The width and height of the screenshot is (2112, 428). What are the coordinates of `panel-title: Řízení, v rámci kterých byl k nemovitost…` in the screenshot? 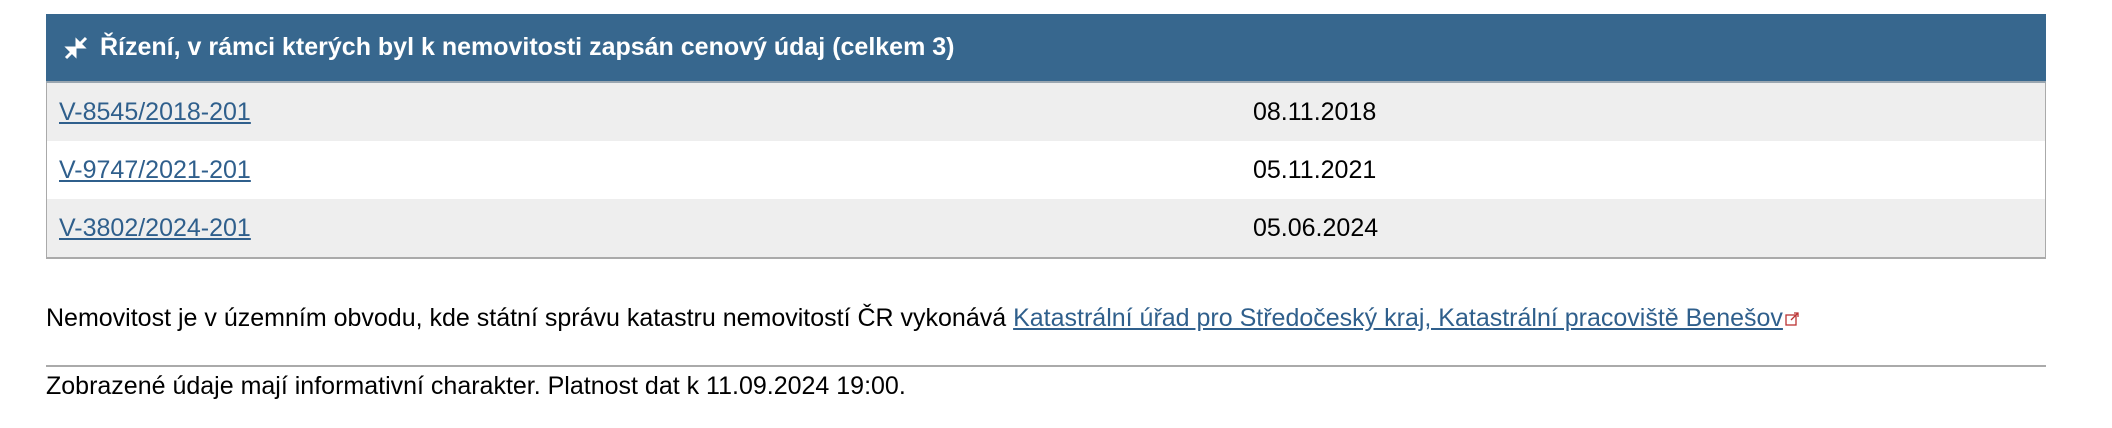 It's located at (527, 47).